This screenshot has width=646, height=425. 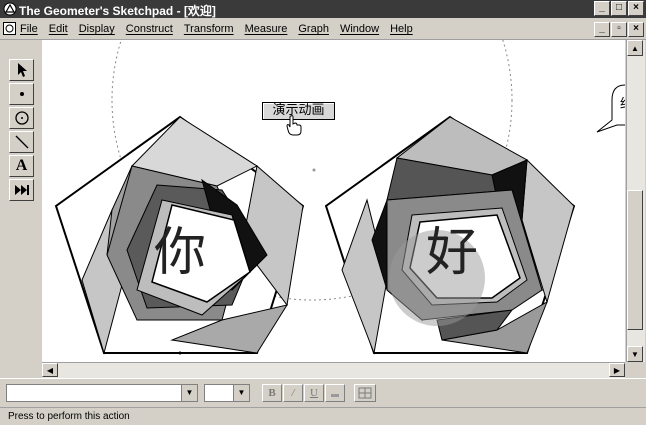 I want to click on doc-minimize-button: _, so click(x=602, y=29).